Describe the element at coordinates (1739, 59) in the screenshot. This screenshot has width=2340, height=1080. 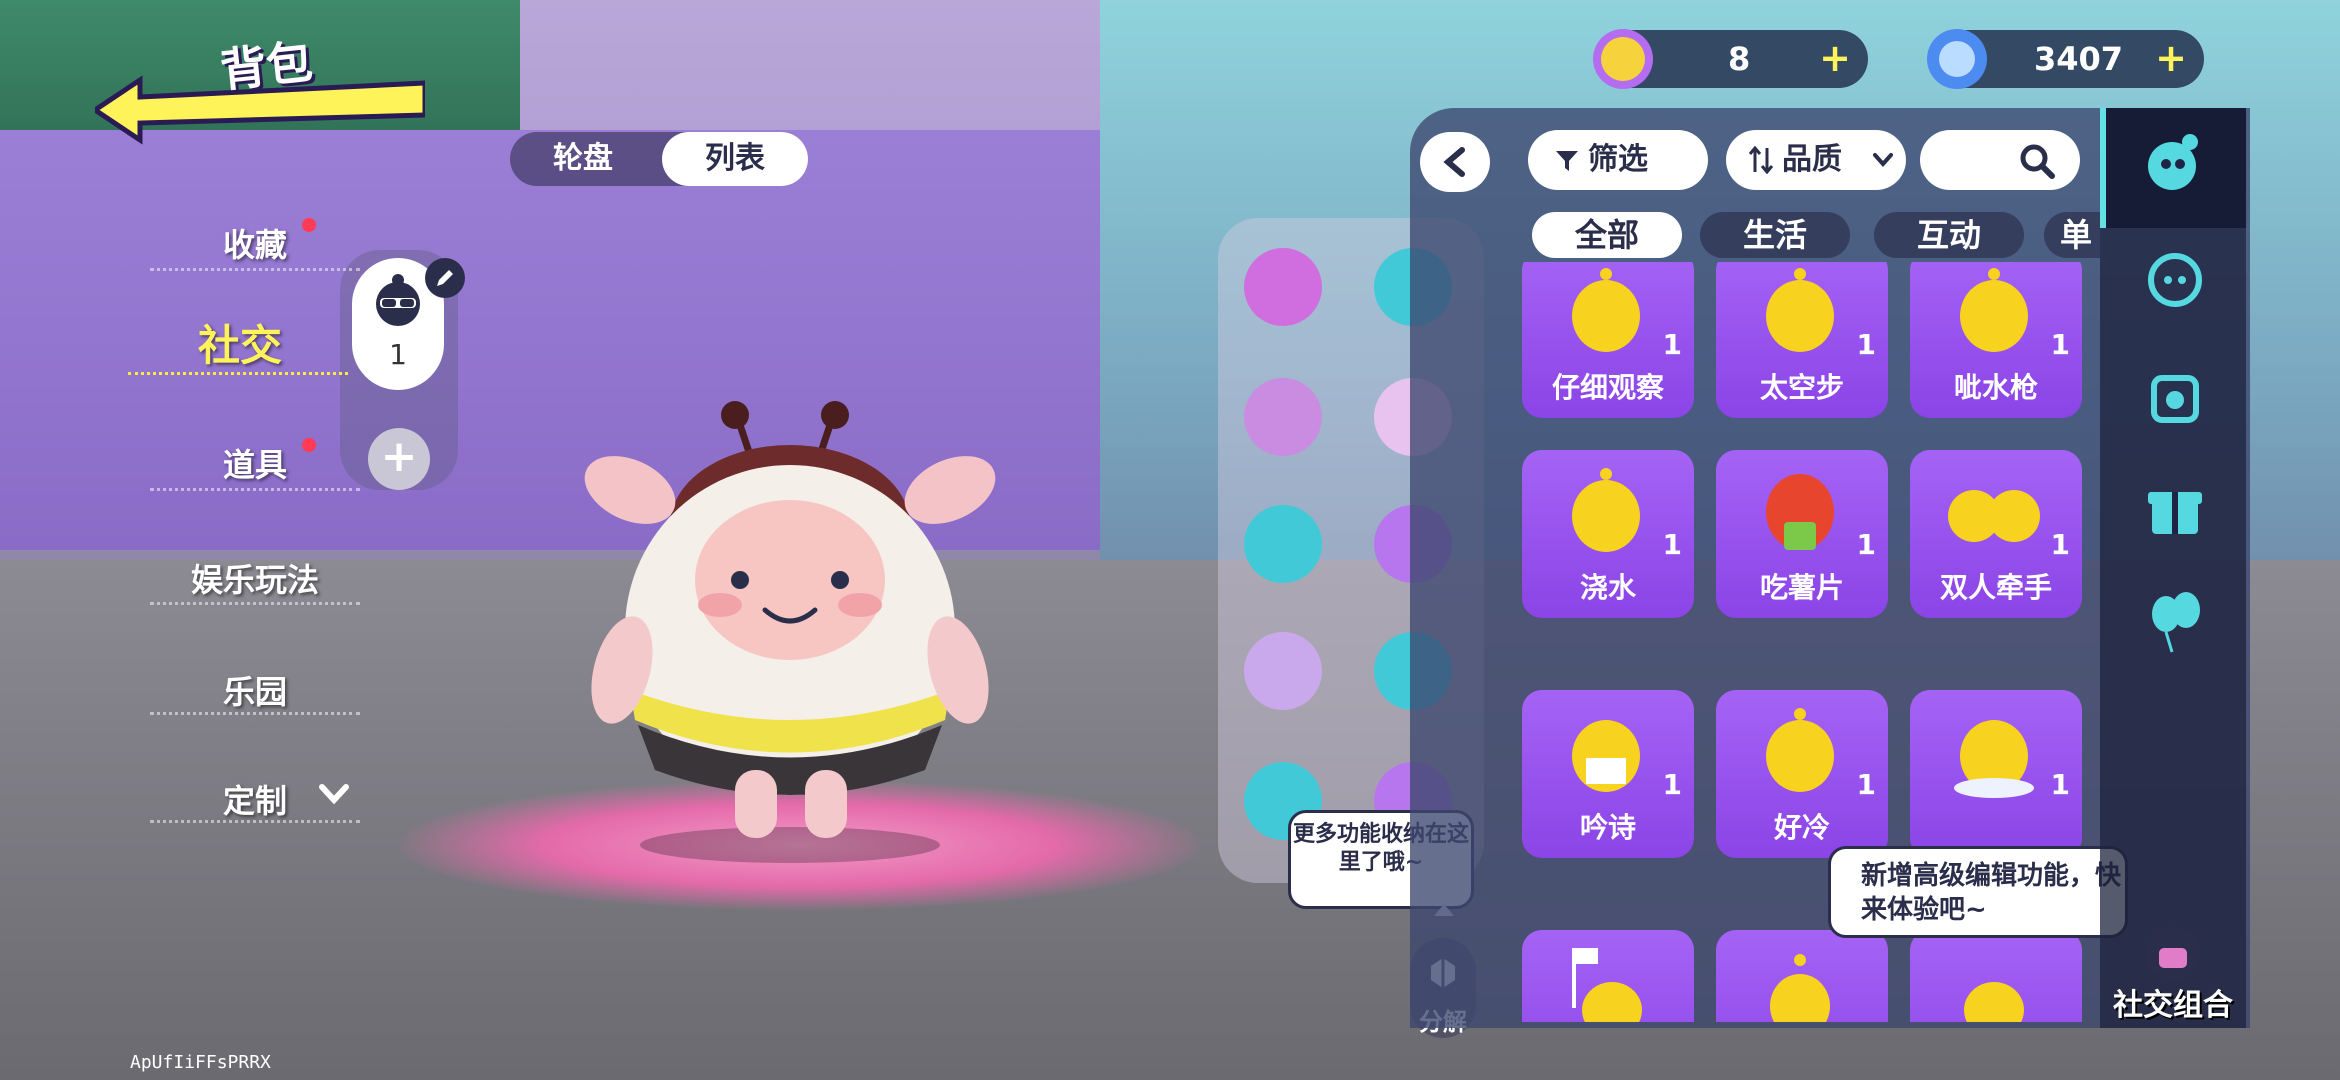
I see `coin-amount: 8` at that location.